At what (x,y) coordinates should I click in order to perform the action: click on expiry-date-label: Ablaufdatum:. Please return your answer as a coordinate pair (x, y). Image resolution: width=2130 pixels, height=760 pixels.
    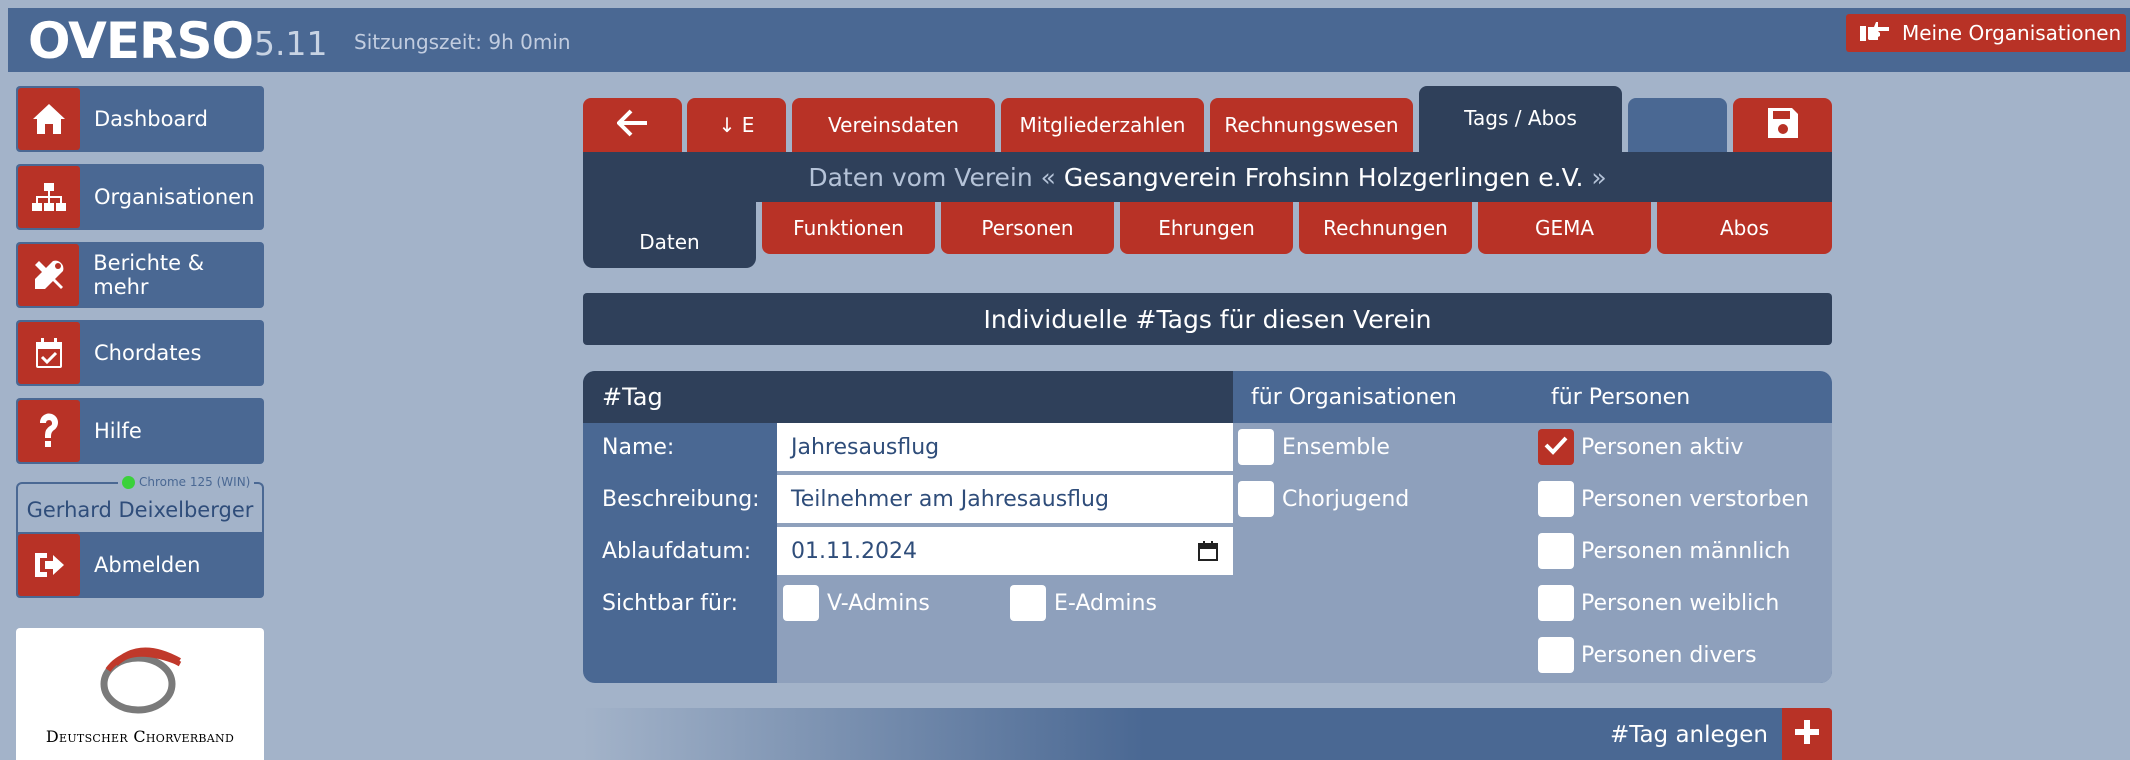
    Looking at the image, I should click on (677, 551).